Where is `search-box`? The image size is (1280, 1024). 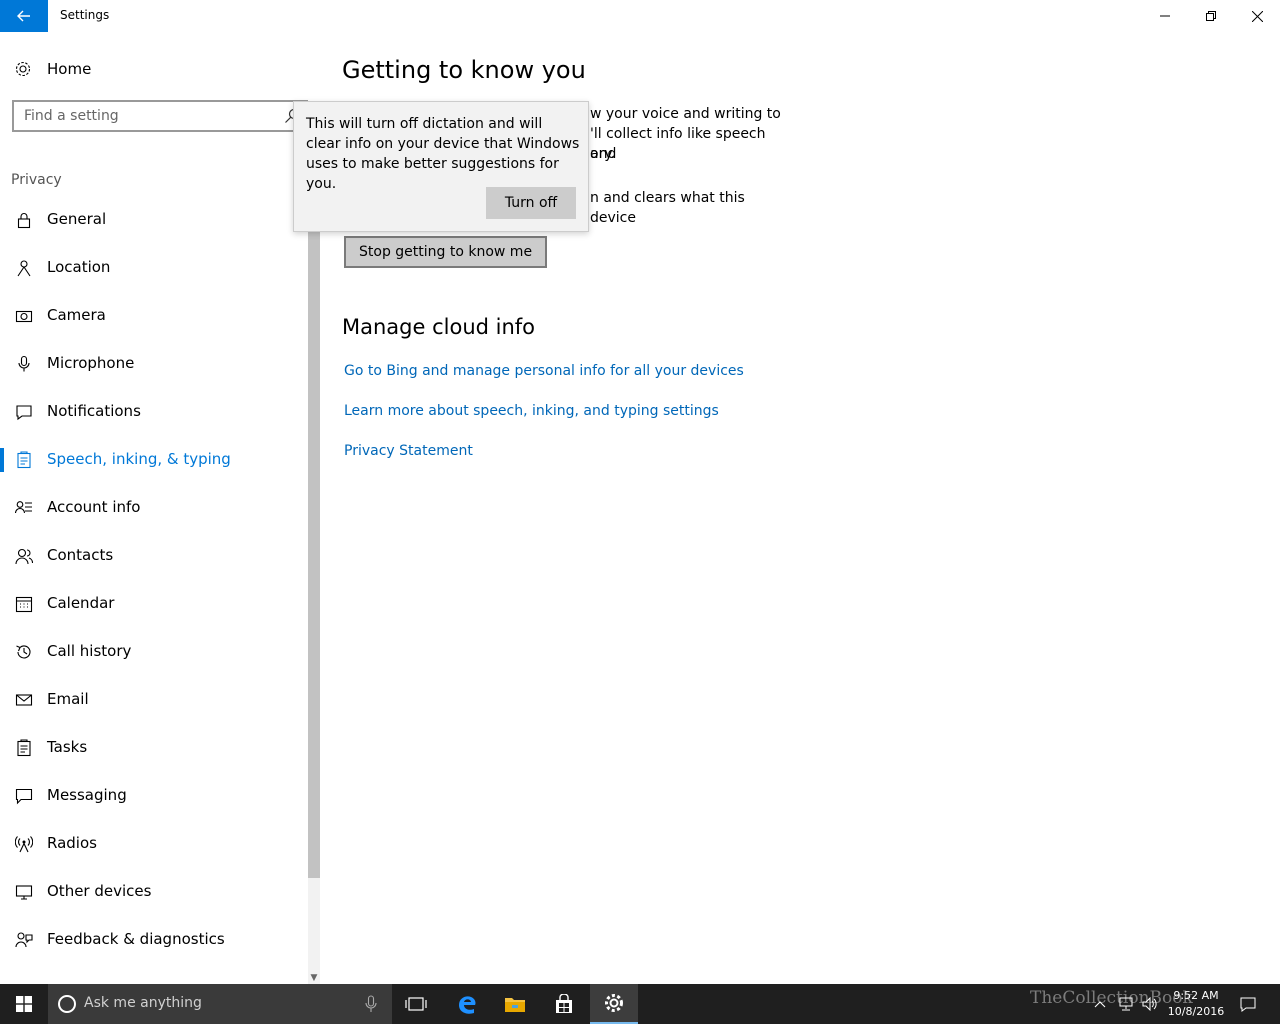
search-box is located at coordinates (160, 116).